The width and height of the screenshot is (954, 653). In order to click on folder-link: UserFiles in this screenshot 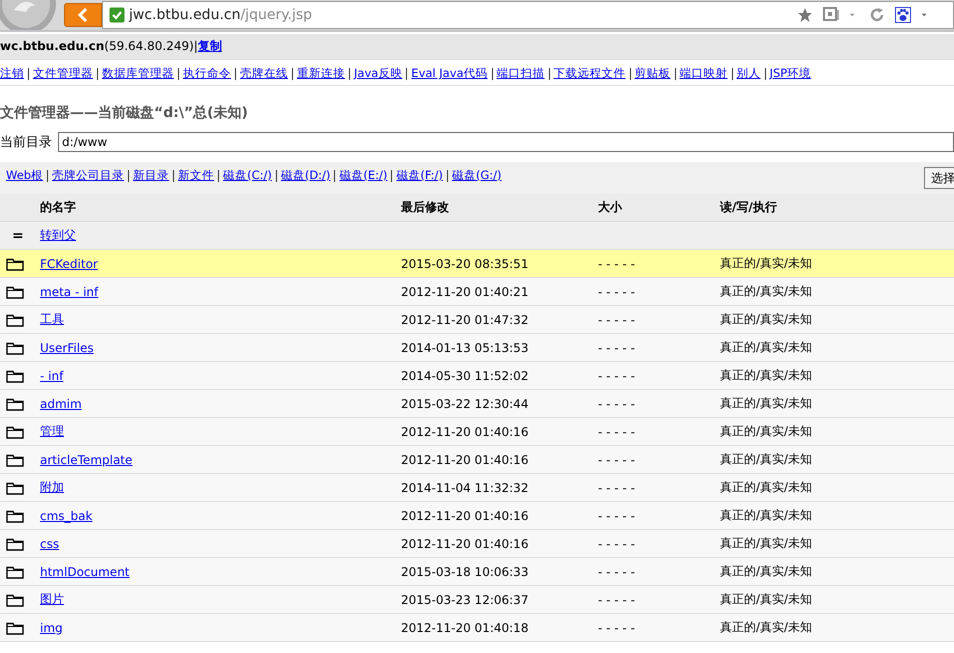, I will do `click(67, 347)`.